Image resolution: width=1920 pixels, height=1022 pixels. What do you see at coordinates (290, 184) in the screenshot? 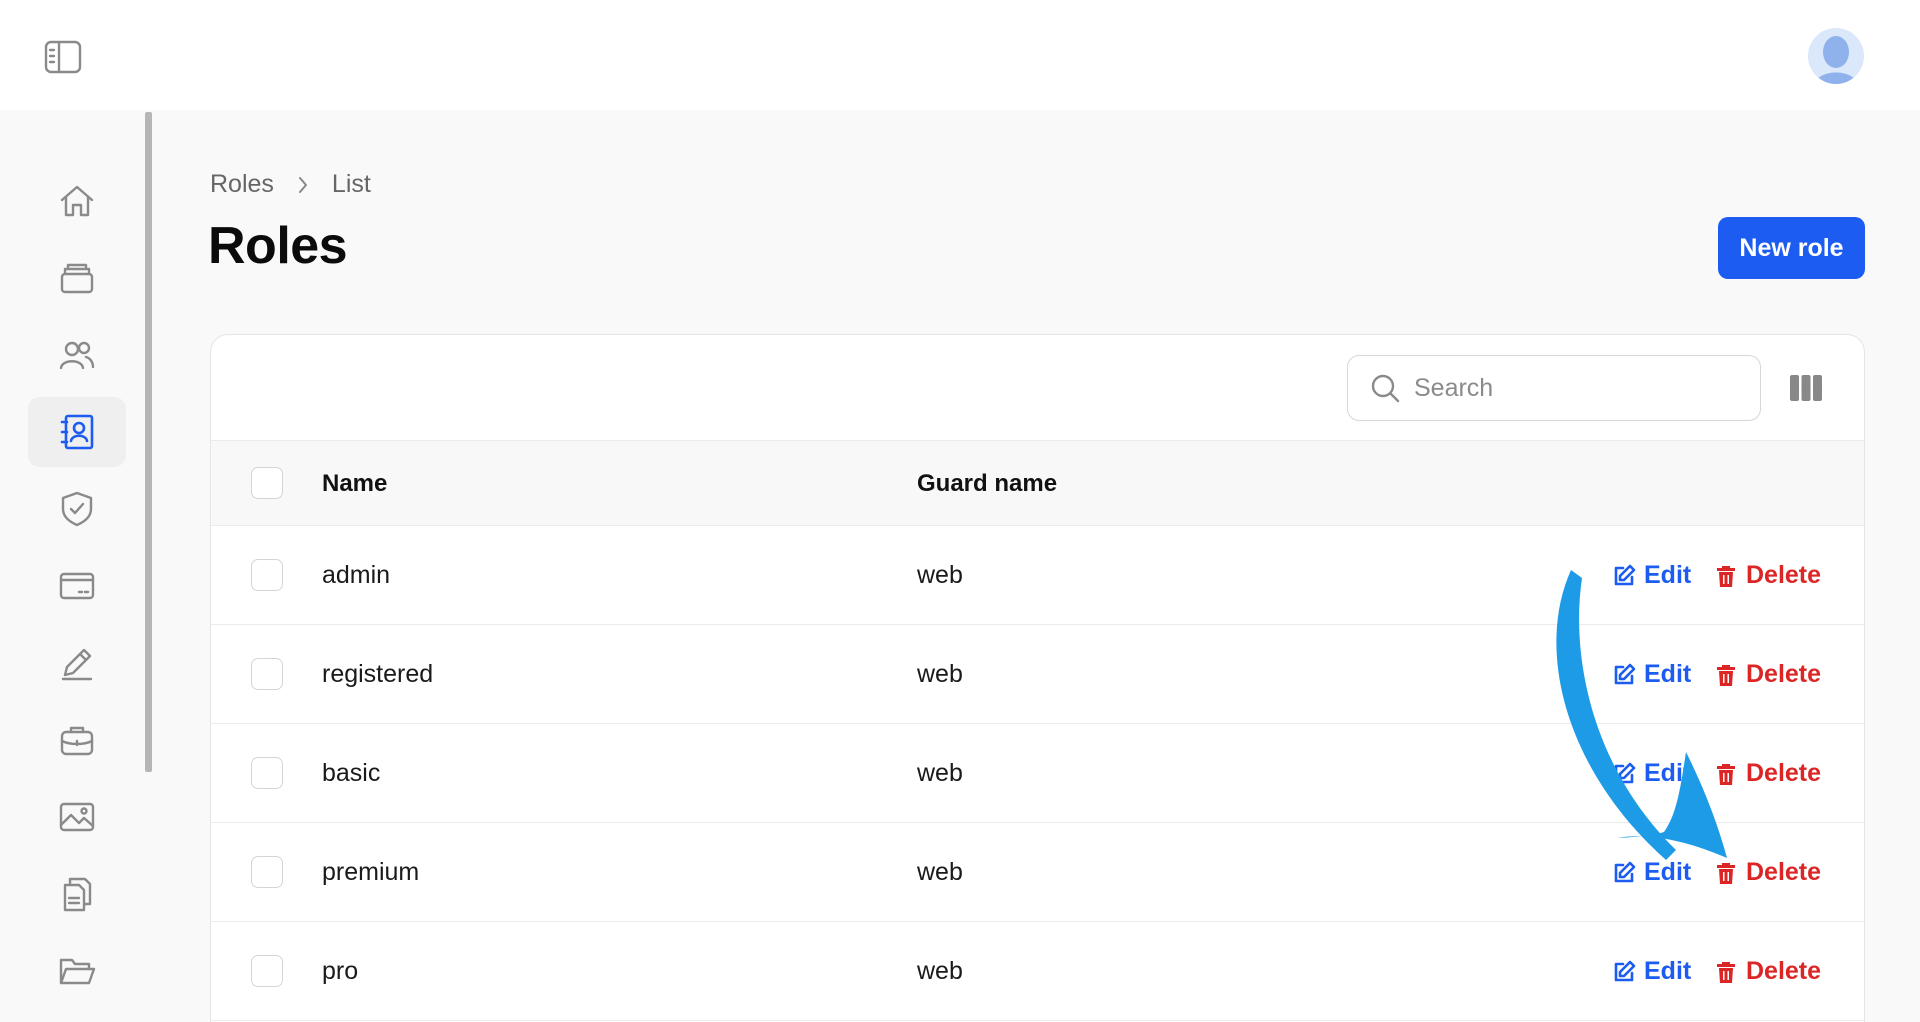
I see `breadcrumb: Roles List` at bounding box center [290, 184].